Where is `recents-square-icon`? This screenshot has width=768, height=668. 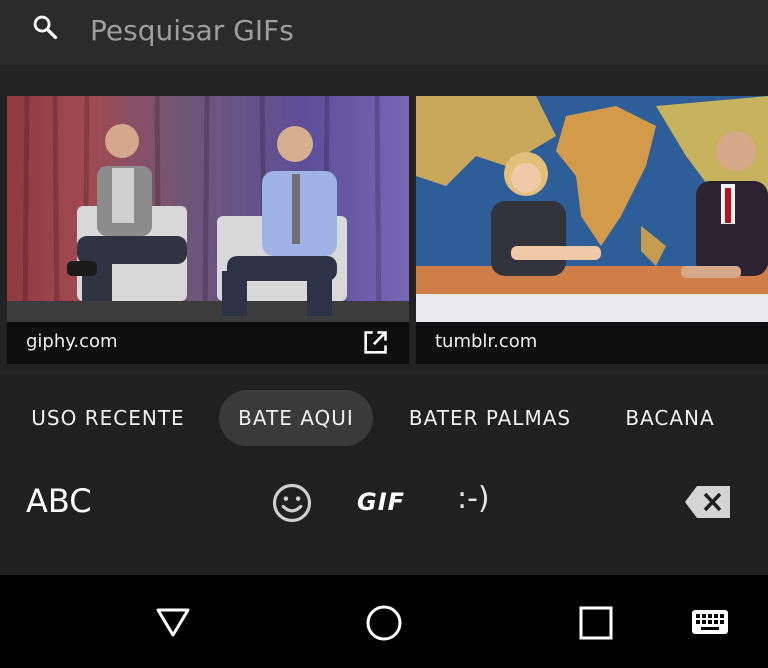 recents-square-icon is located at coordinates (596, 623).